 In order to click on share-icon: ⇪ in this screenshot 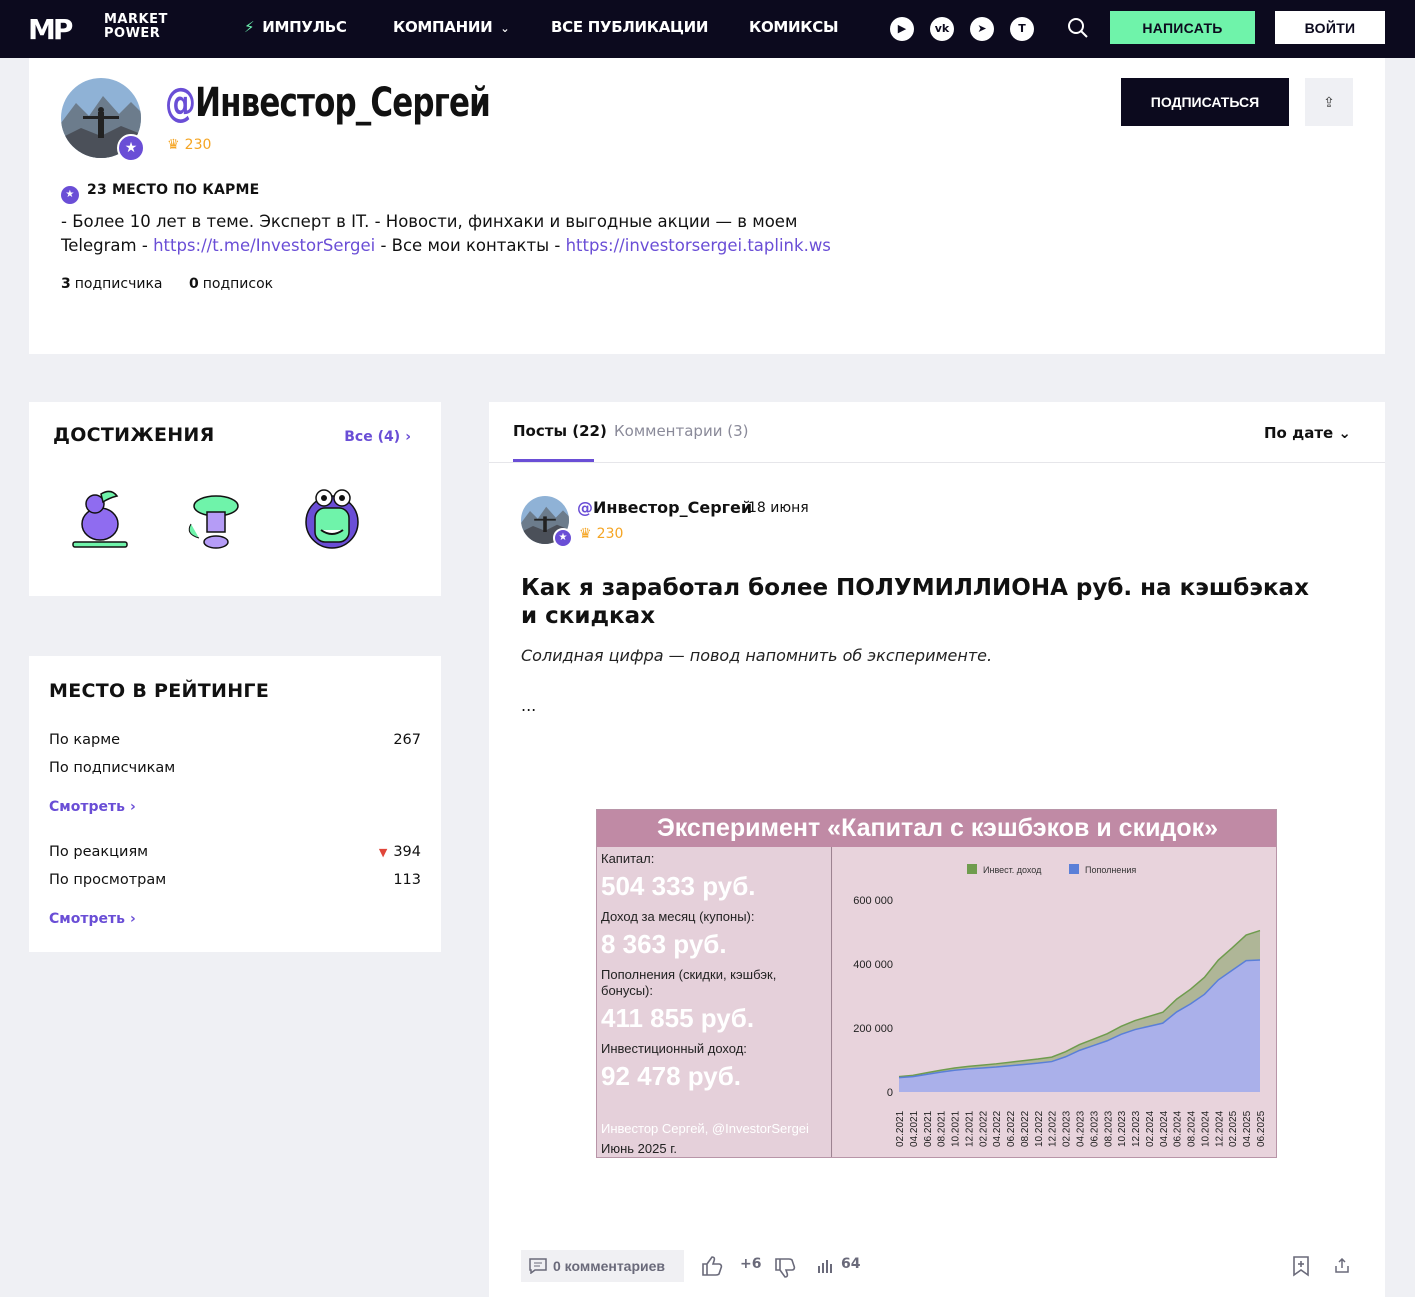, I will do `click(1329, 101)`.